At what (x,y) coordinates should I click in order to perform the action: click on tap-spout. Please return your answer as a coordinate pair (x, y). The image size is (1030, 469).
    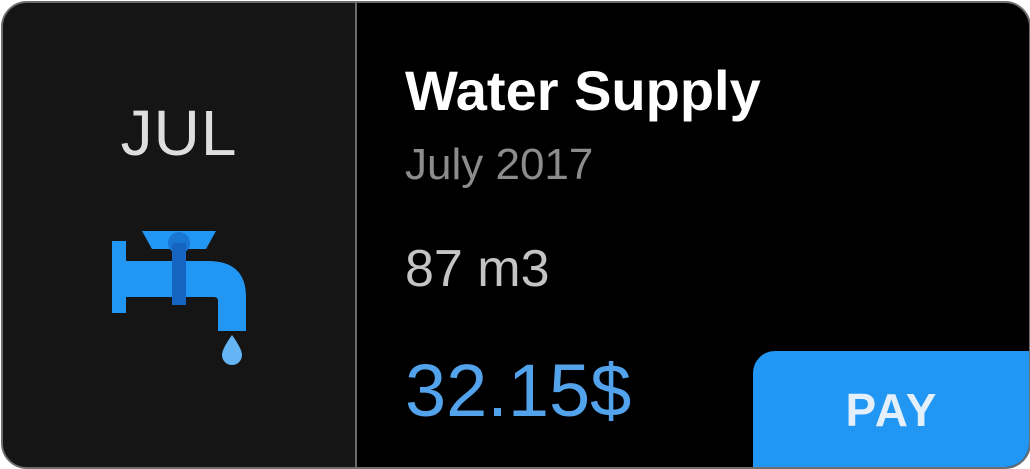
    Looking at the image, I should click on (221, 296).